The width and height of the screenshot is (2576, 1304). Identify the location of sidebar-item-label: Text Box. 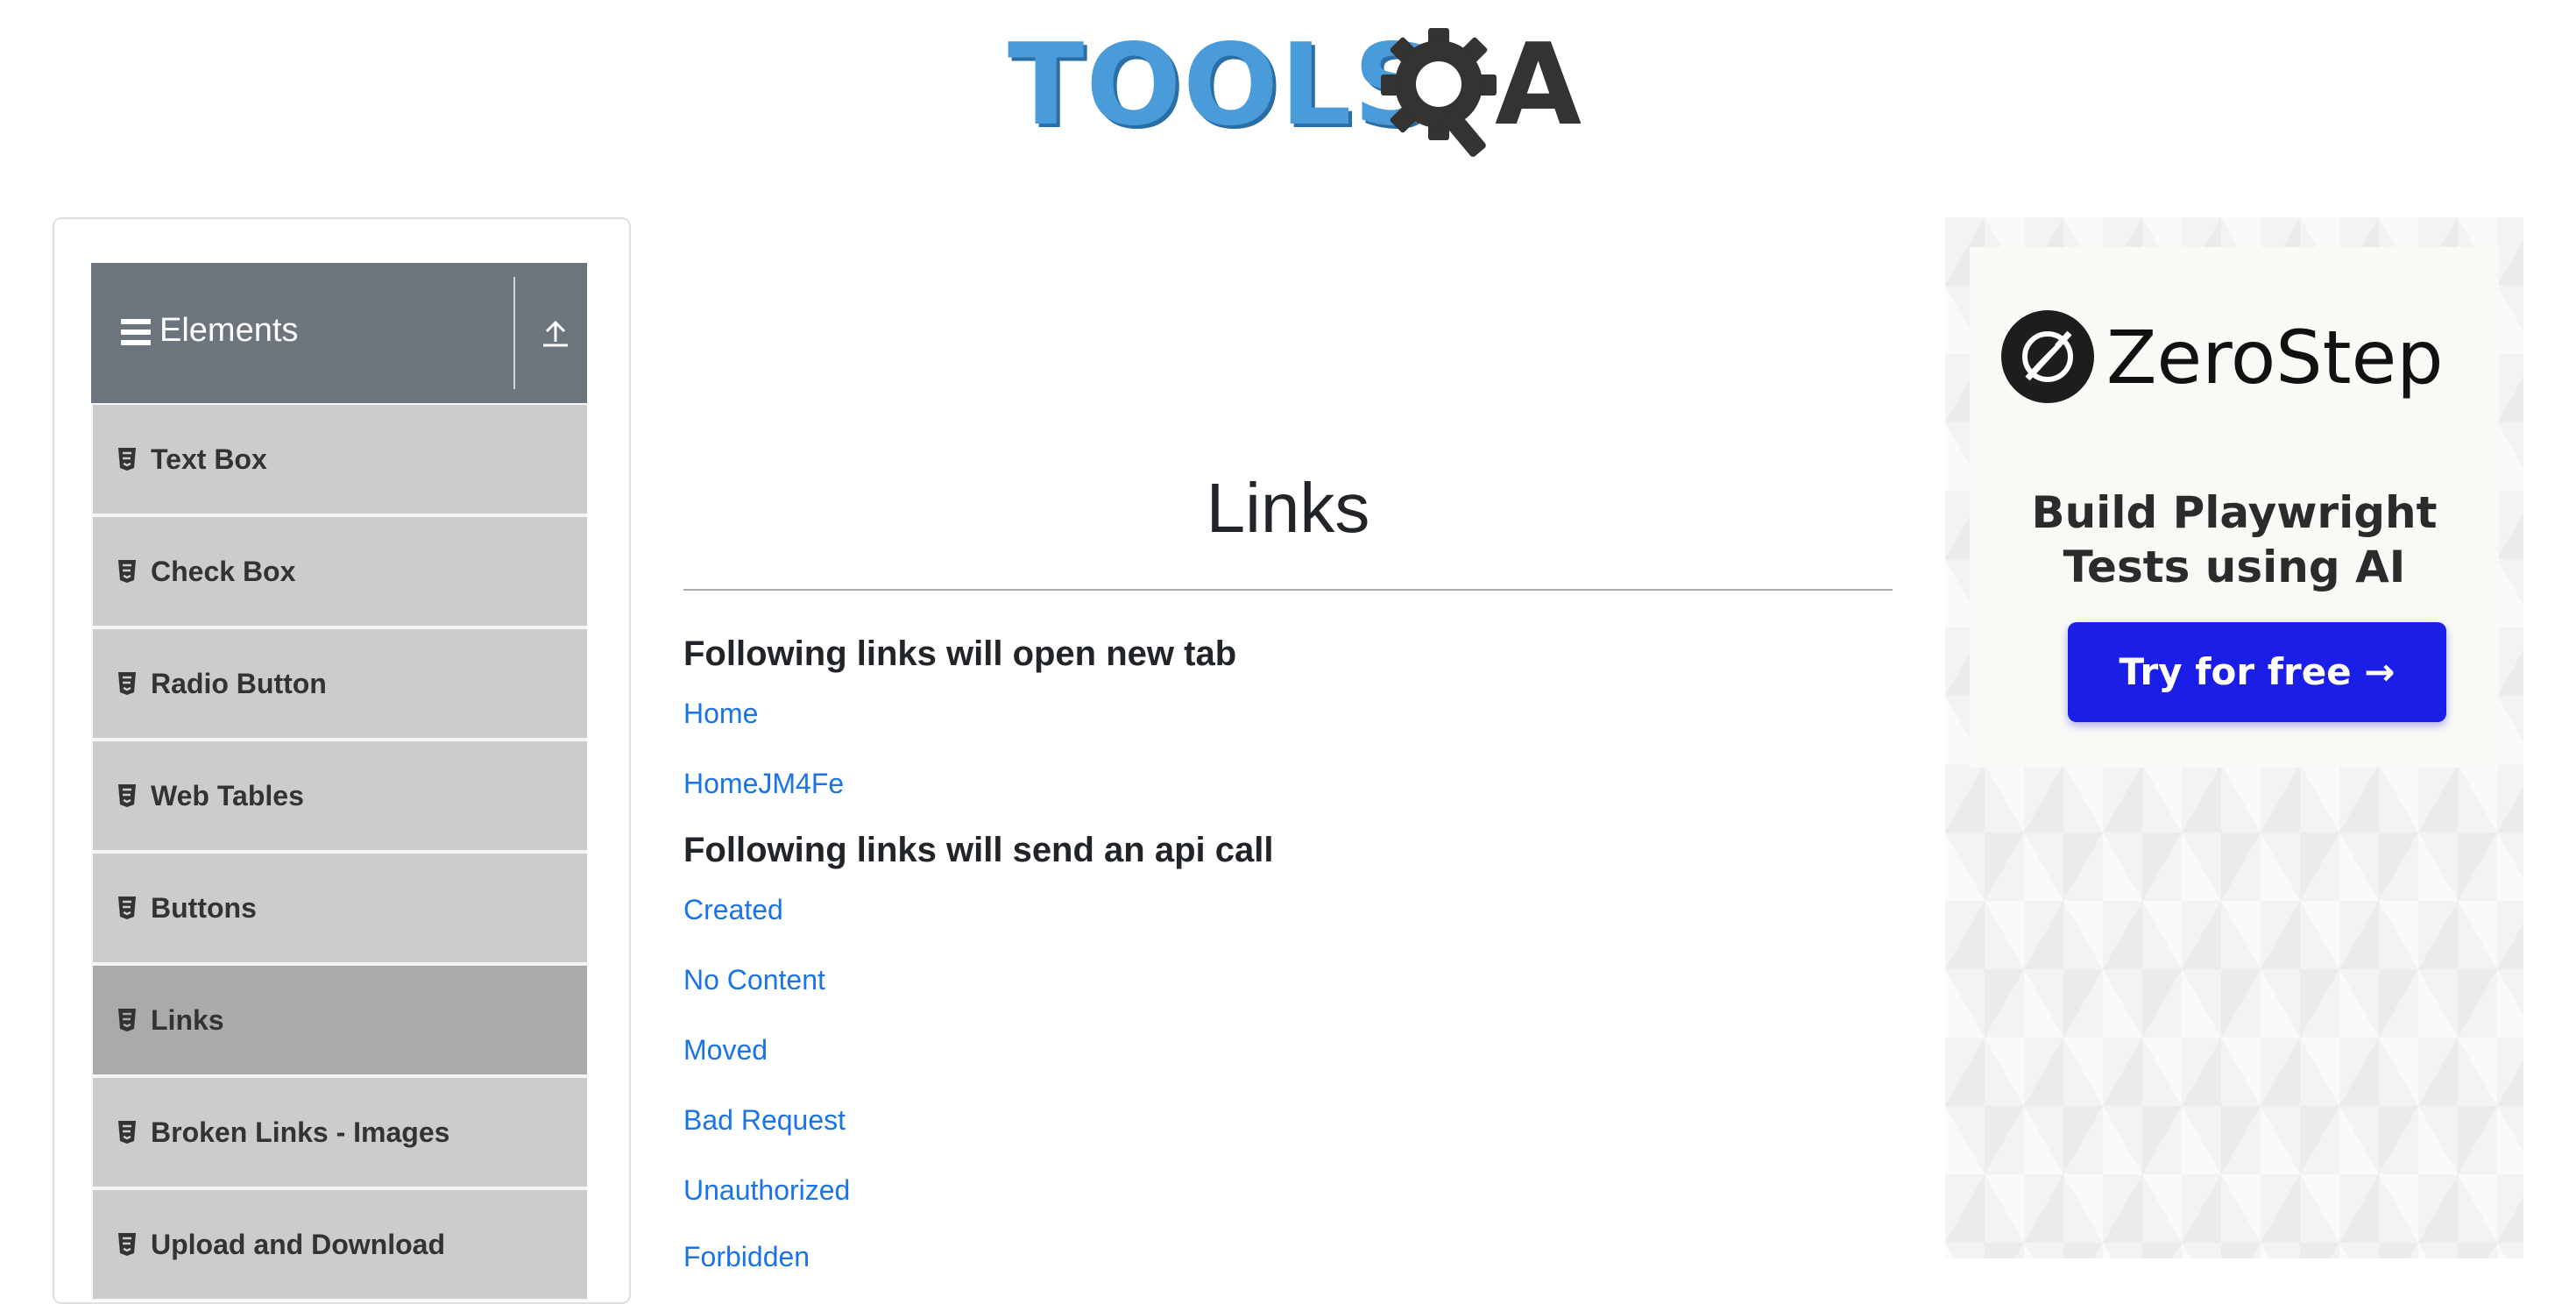
(209, 459).